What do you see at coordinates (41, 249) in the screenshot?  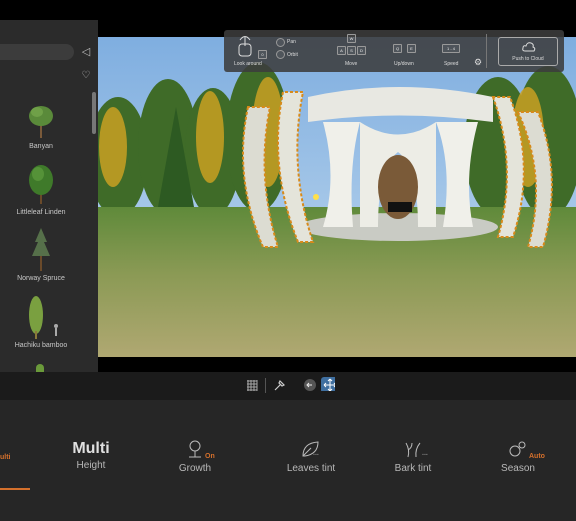 I see `spruce-thumbnail` at bounding box center [41, 249].